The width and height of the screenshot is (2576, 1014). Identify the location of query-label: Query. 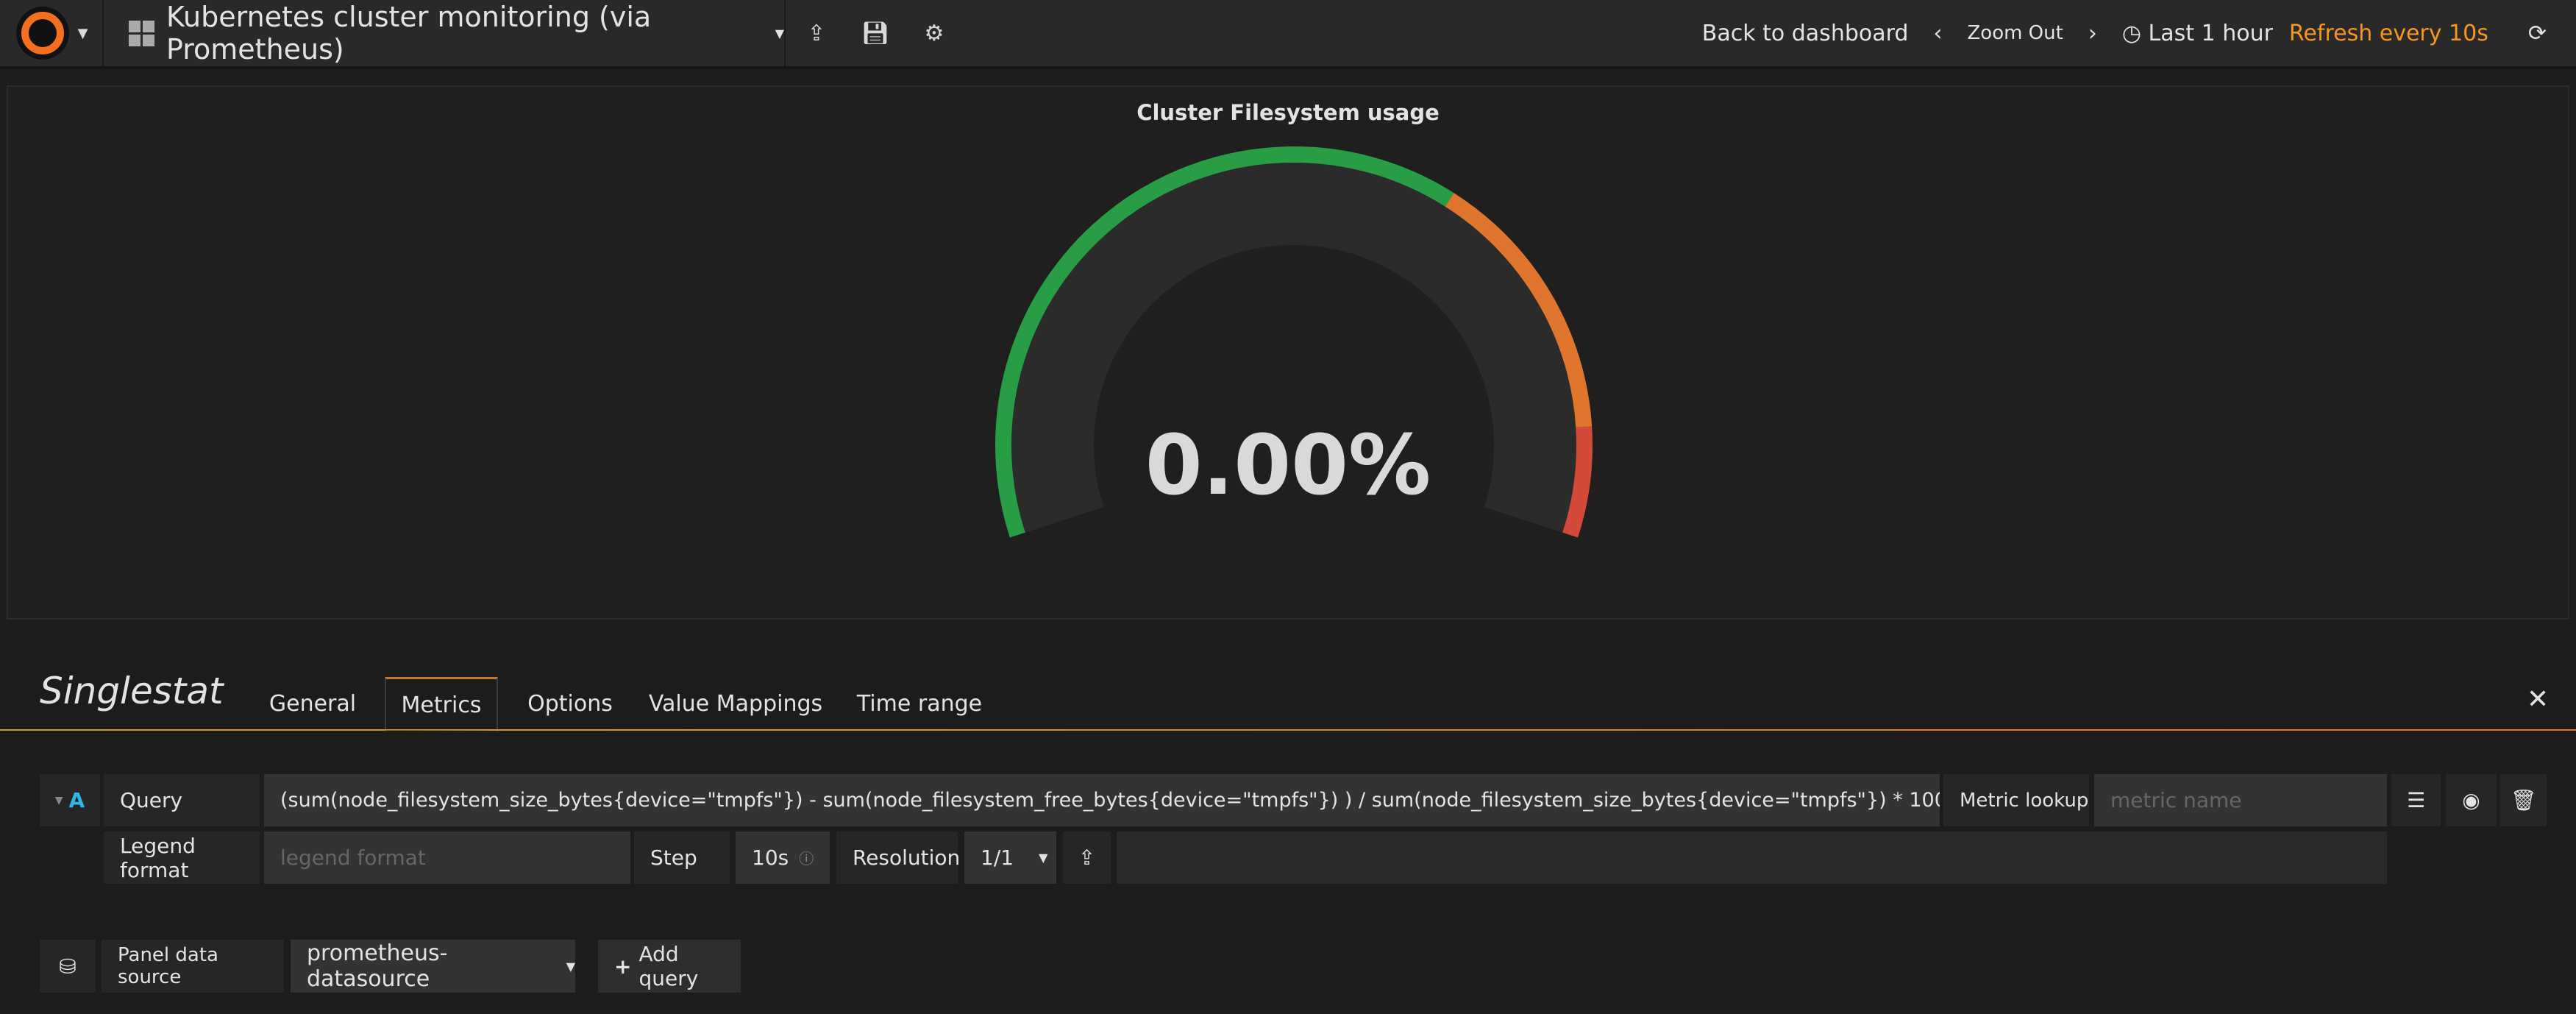
(182, 800).